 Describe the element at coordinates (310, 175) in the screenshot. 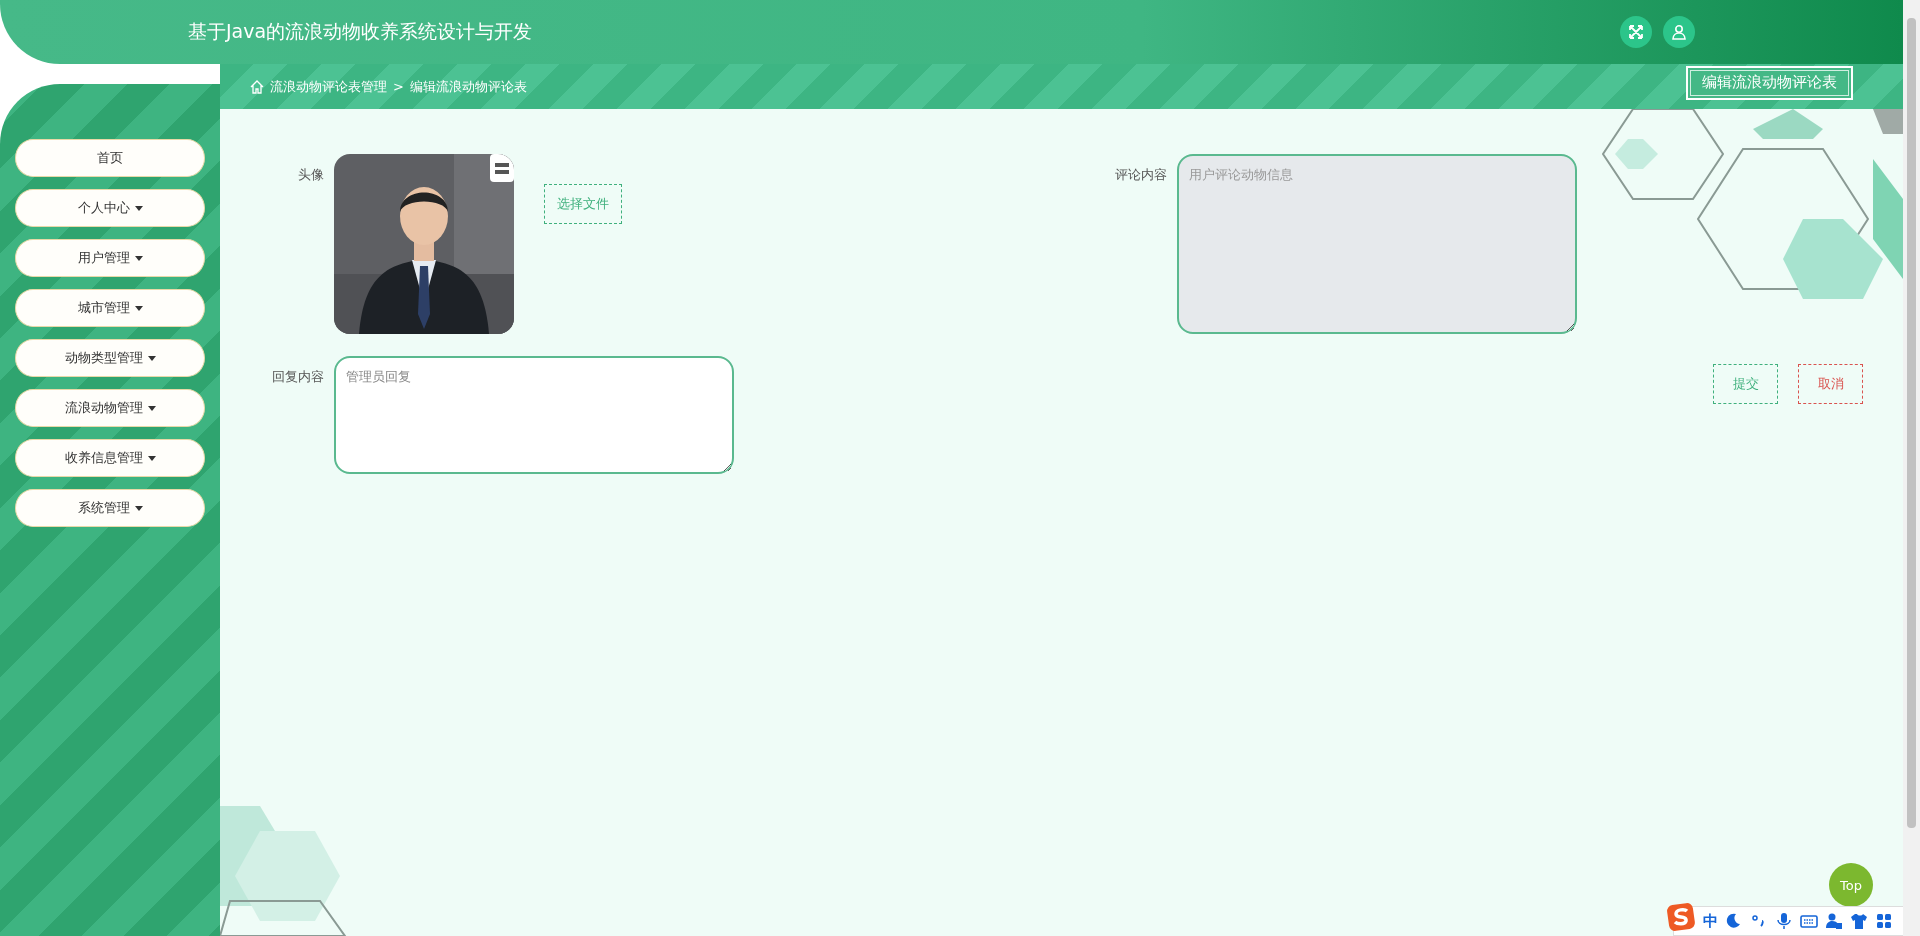

I see `field-label: 头像` at that location.